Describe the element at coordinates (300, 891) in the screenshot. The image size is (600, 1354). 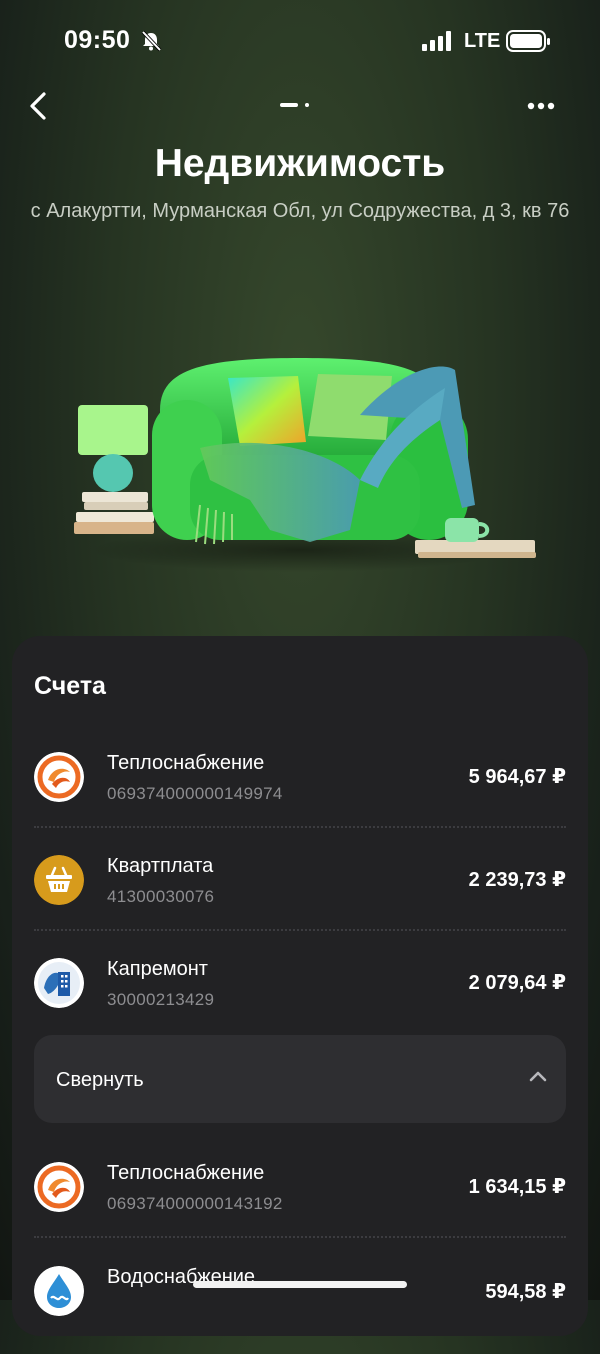
I see `account-row: Квартплата 41300030076 2 239,73 ₽` at that location.